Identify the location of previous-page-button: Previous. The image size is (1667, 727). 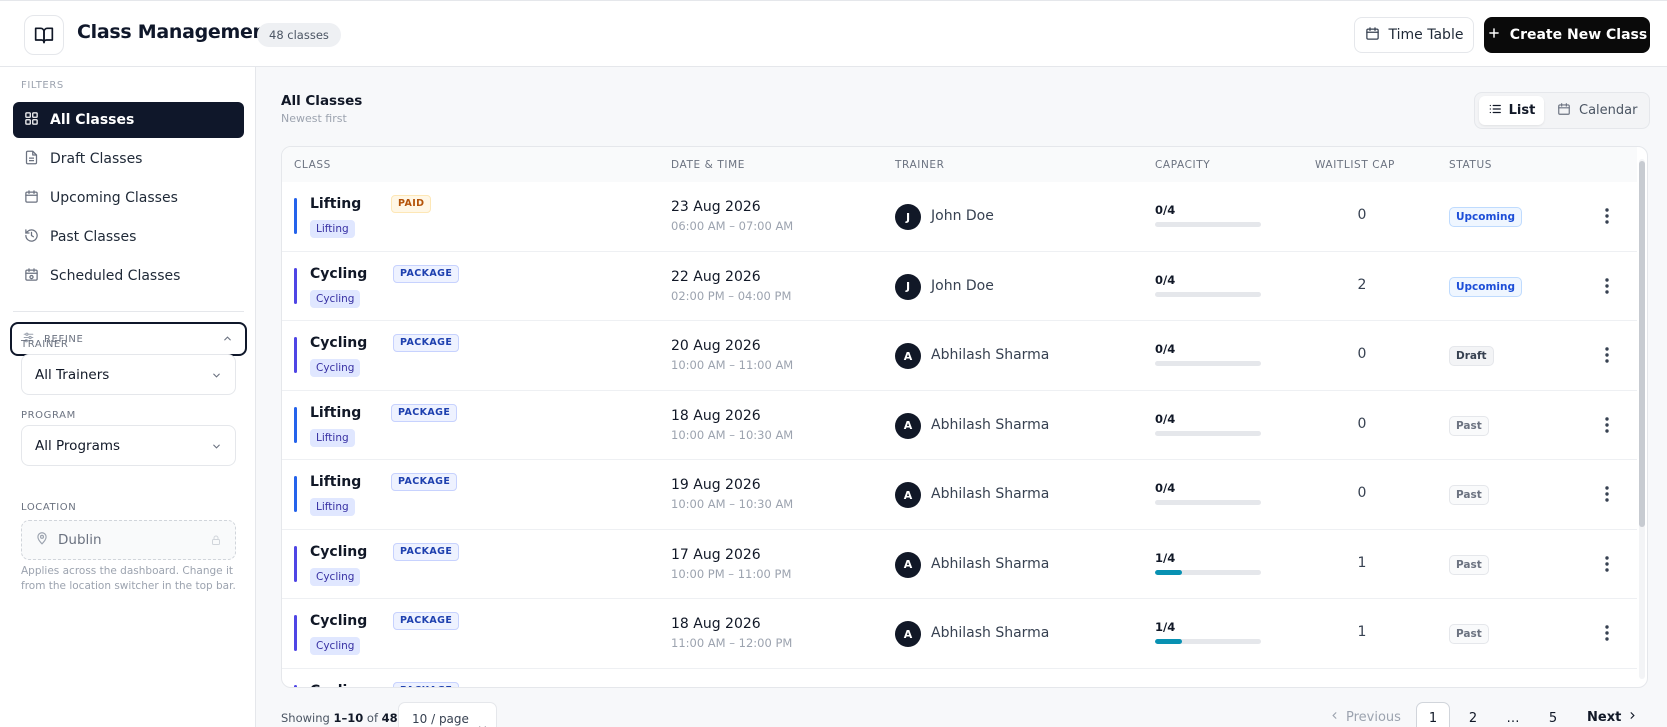
(1365, 717).